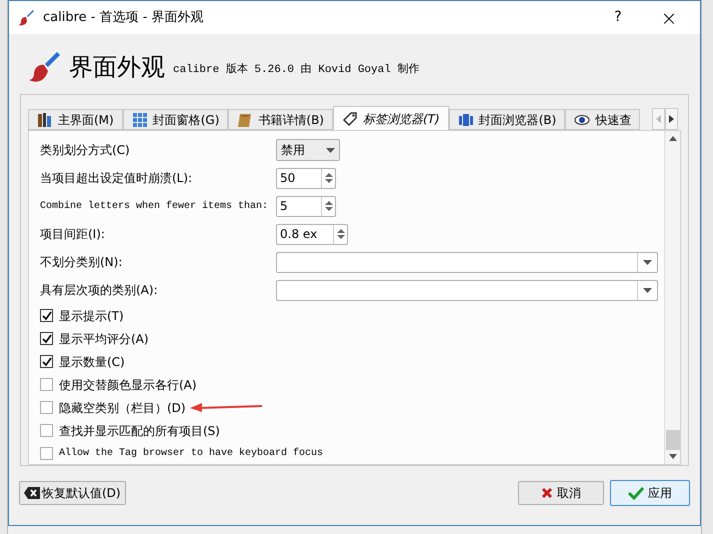 The width and height of the screenshot is (713, 534). I want to click on version-text: calibre 版本 5.26.0 由 Kovid Goyal 制作, so click(296, 70).